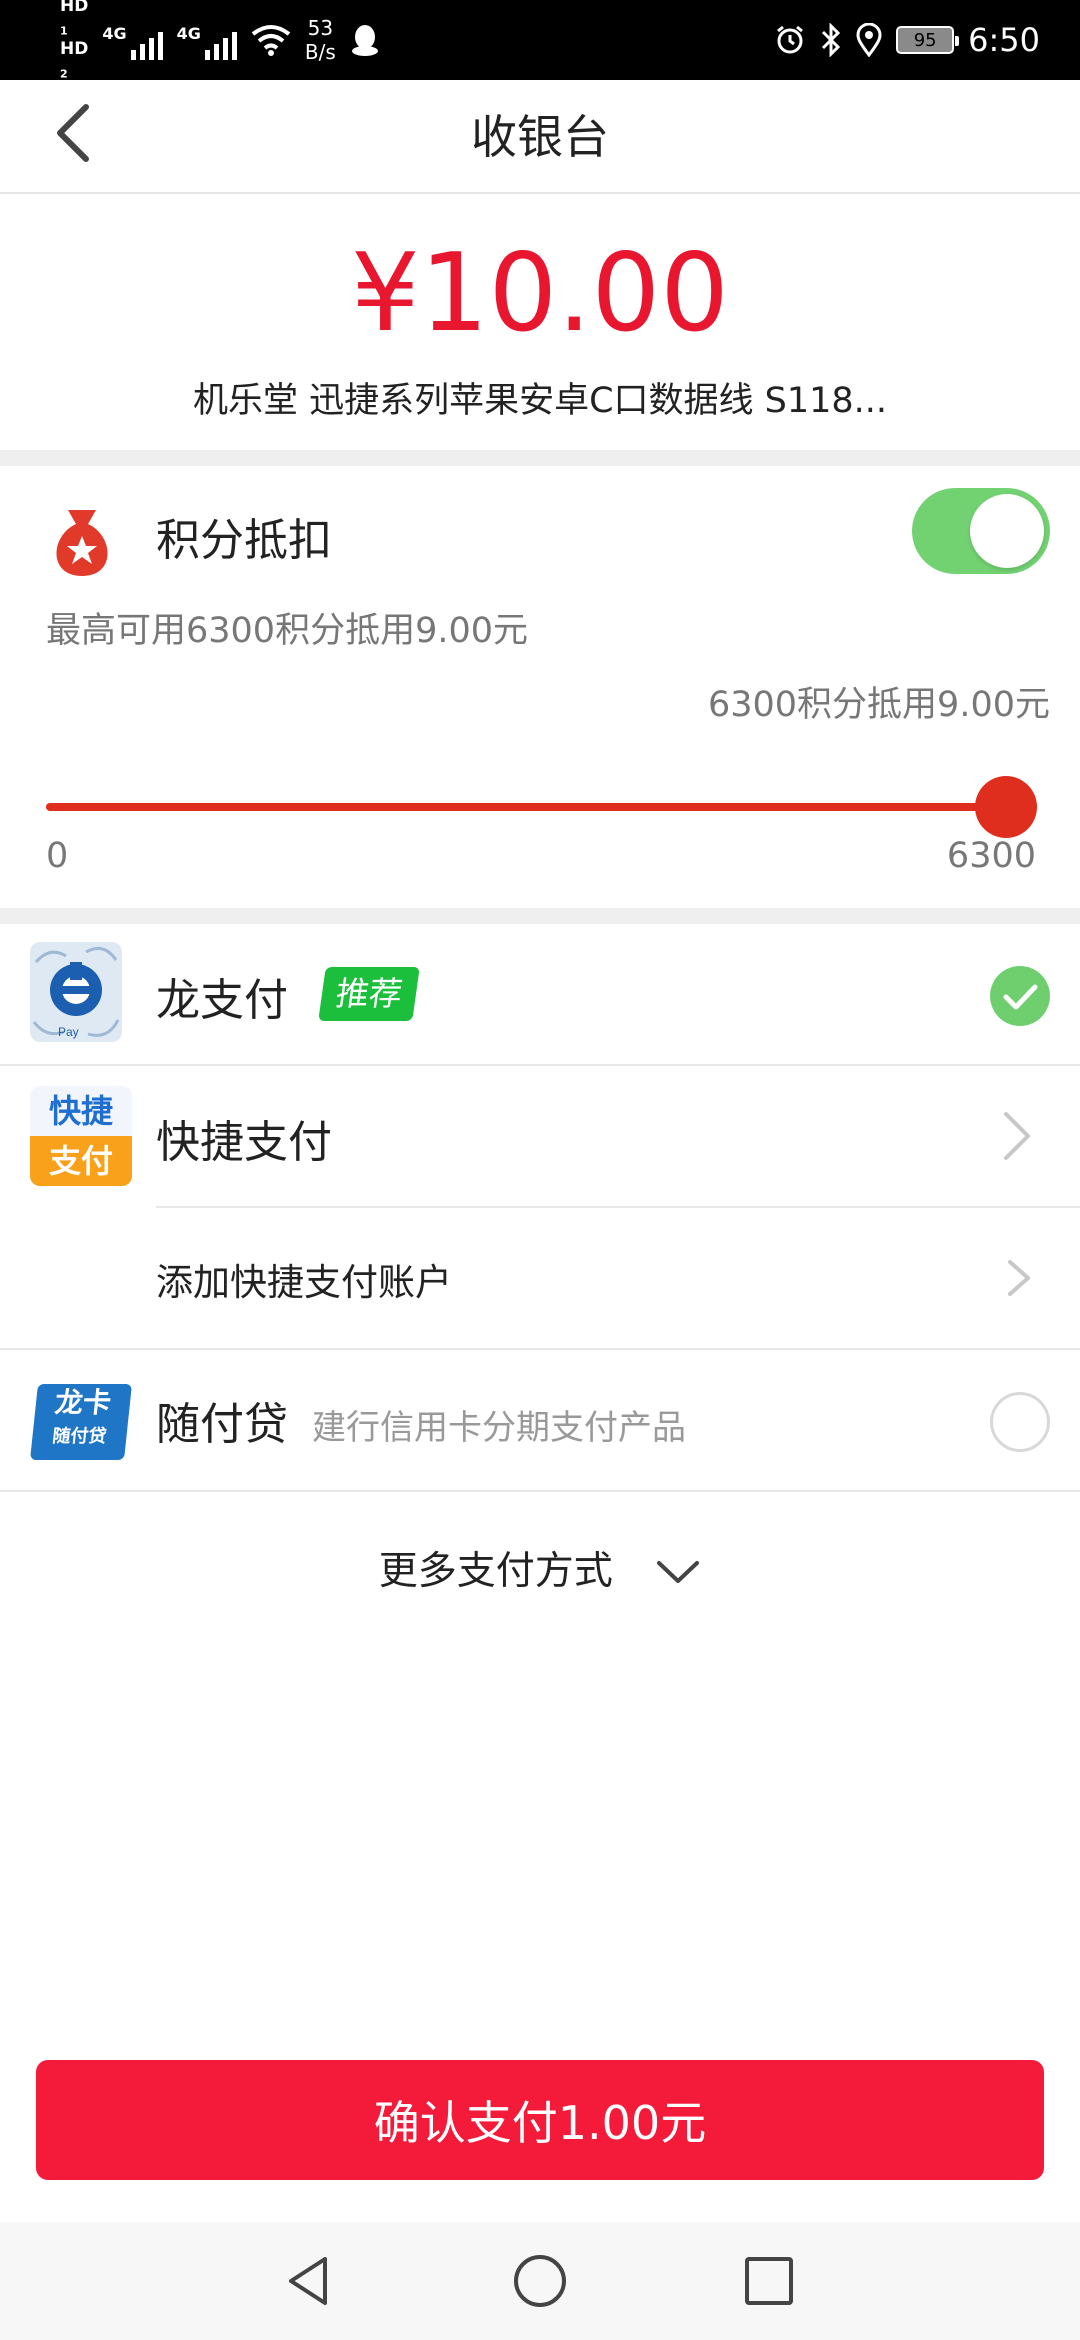 This screenshot has width=1080, height=2340. What do you see at coordinates (928, 40) in the screenshot?
I see `battery-indicator: 95` at bounding box center [928, 40].